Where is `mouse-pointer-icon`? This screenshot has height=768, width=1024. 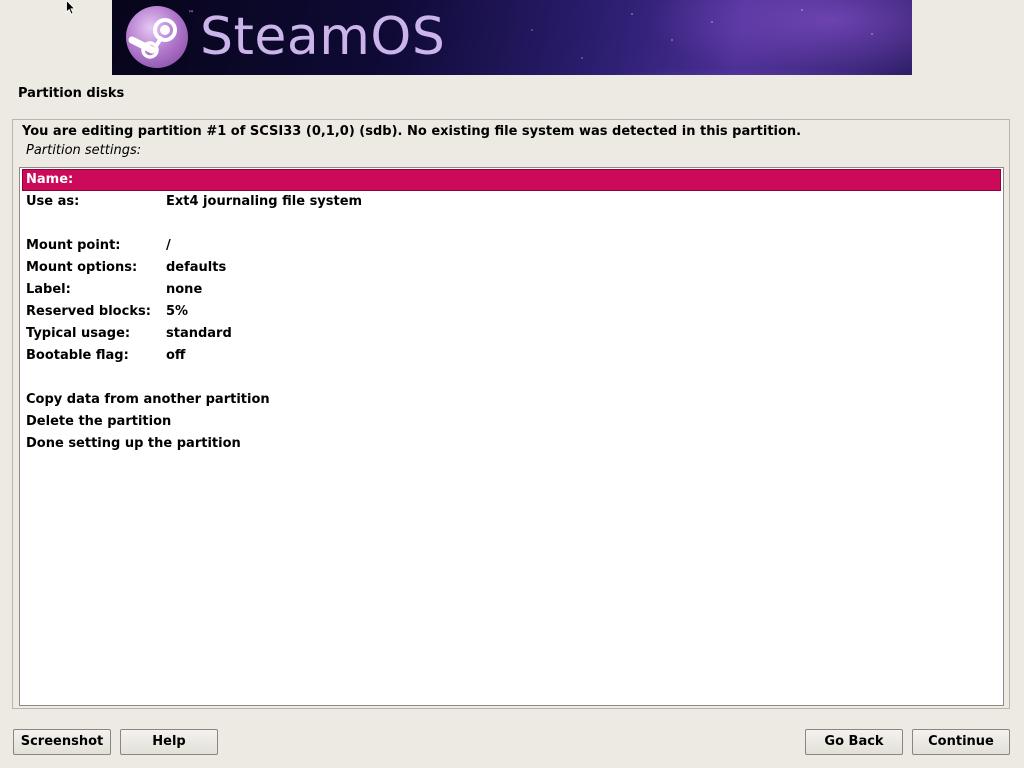
mouse-pointer-icon is located at coordinates (71, 7).